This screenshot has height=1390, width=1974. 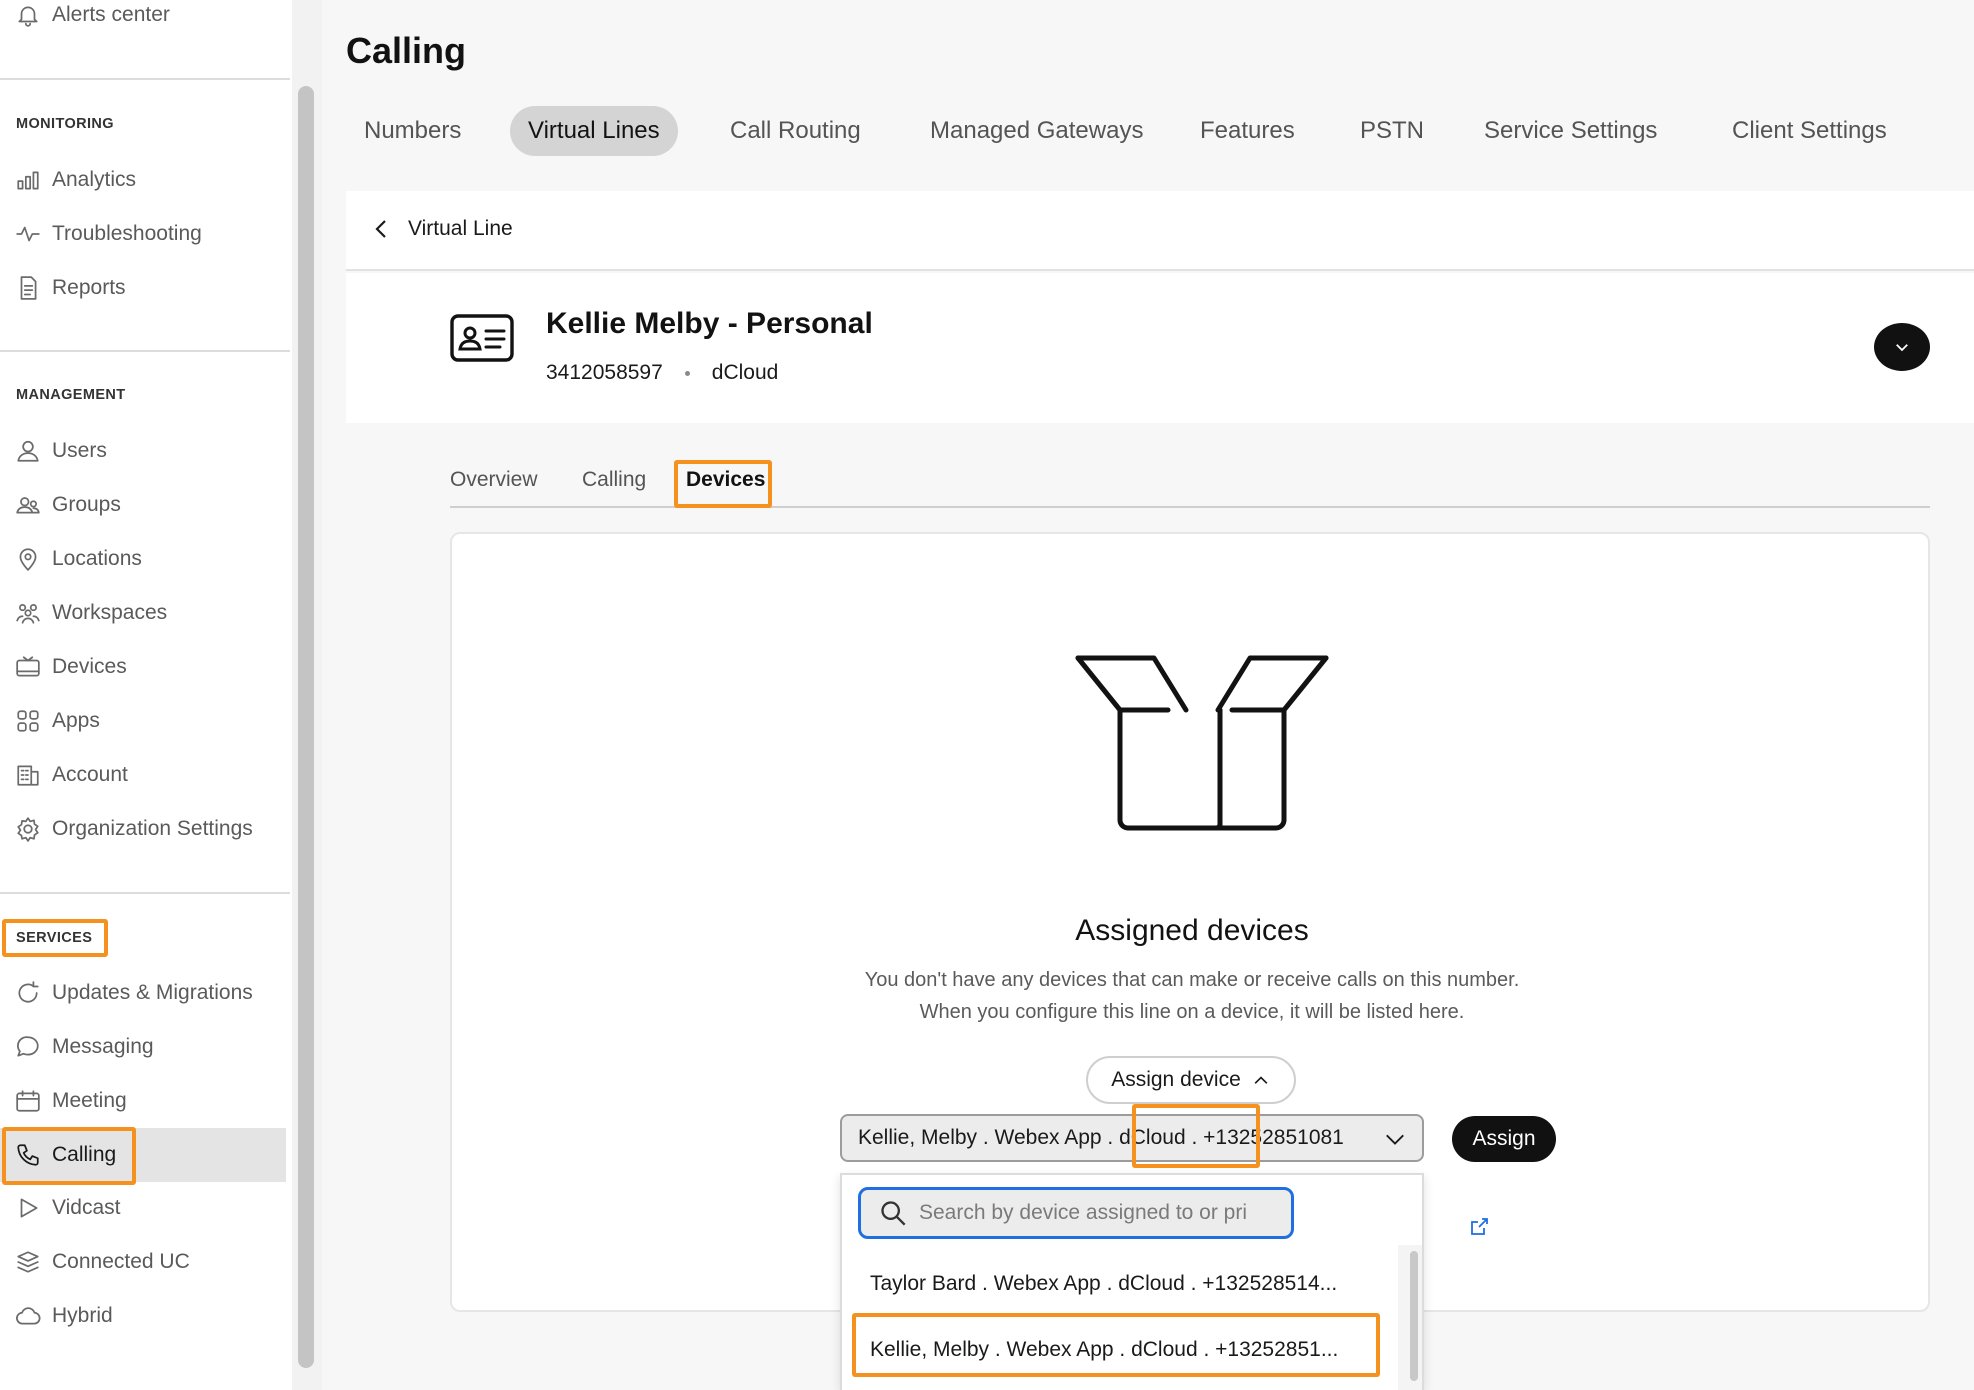 I want to click on sidebar-item-label: Analytics, so click(x=94, y=179).